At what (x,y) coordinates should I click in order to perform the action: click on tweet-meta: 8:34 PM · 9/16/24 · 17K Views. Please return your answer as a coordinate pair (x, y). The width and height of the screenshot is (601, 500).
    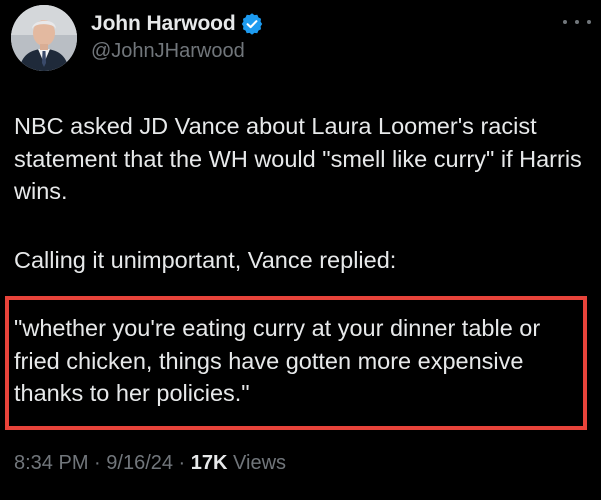
    Looking at the image, I should click on (150, 463).